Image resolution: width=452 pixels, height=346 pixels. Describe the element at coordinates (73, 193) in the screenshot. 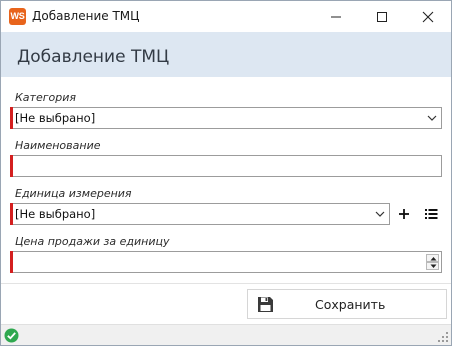

I see `unit-label: Единица измерения` at that location.